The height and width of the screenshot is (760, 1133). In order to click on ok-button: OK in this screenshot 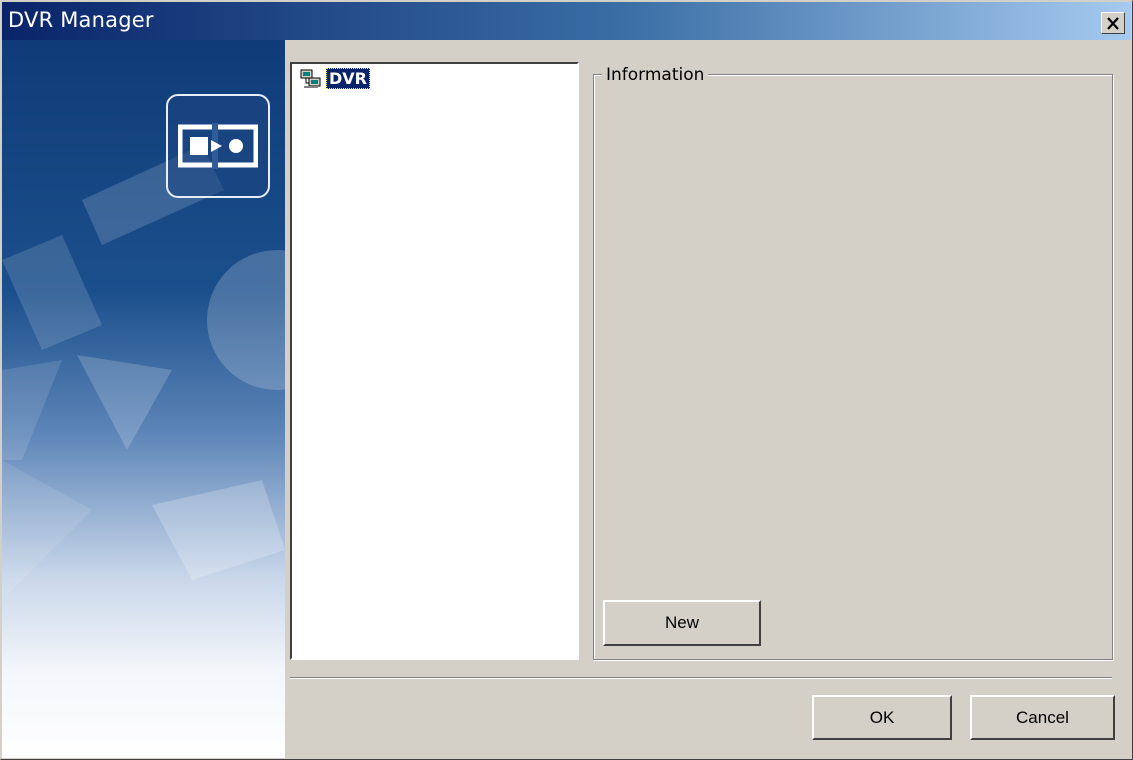, I will do `click(882, 717)`.